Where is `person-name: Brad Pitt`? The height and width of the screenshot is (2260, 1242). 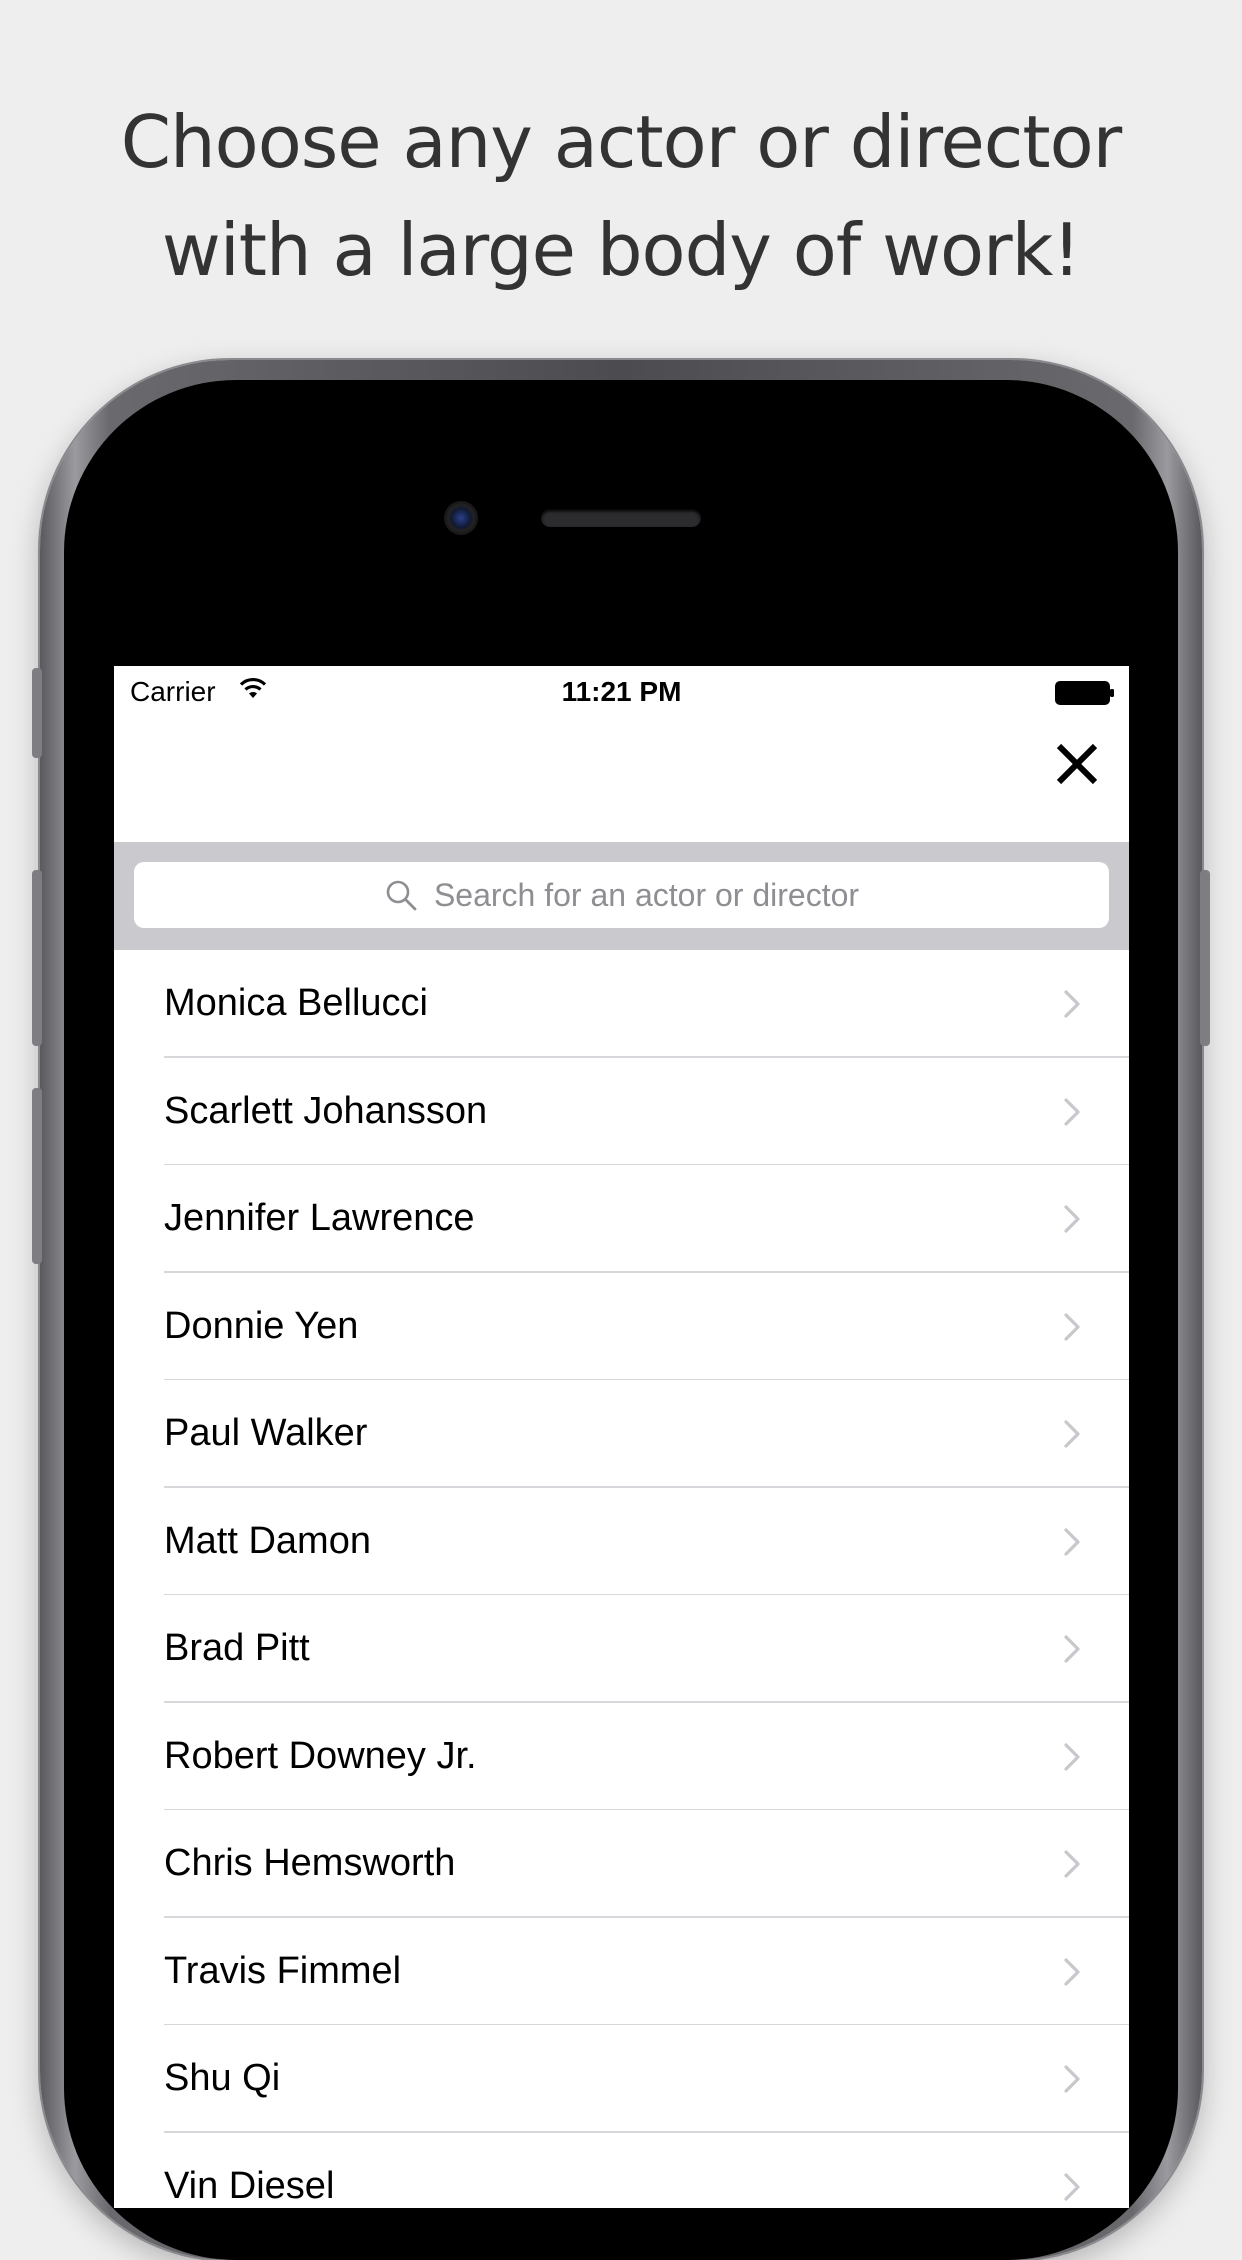
person-name: Brad Pitt is located at coordinates (237, 1648).